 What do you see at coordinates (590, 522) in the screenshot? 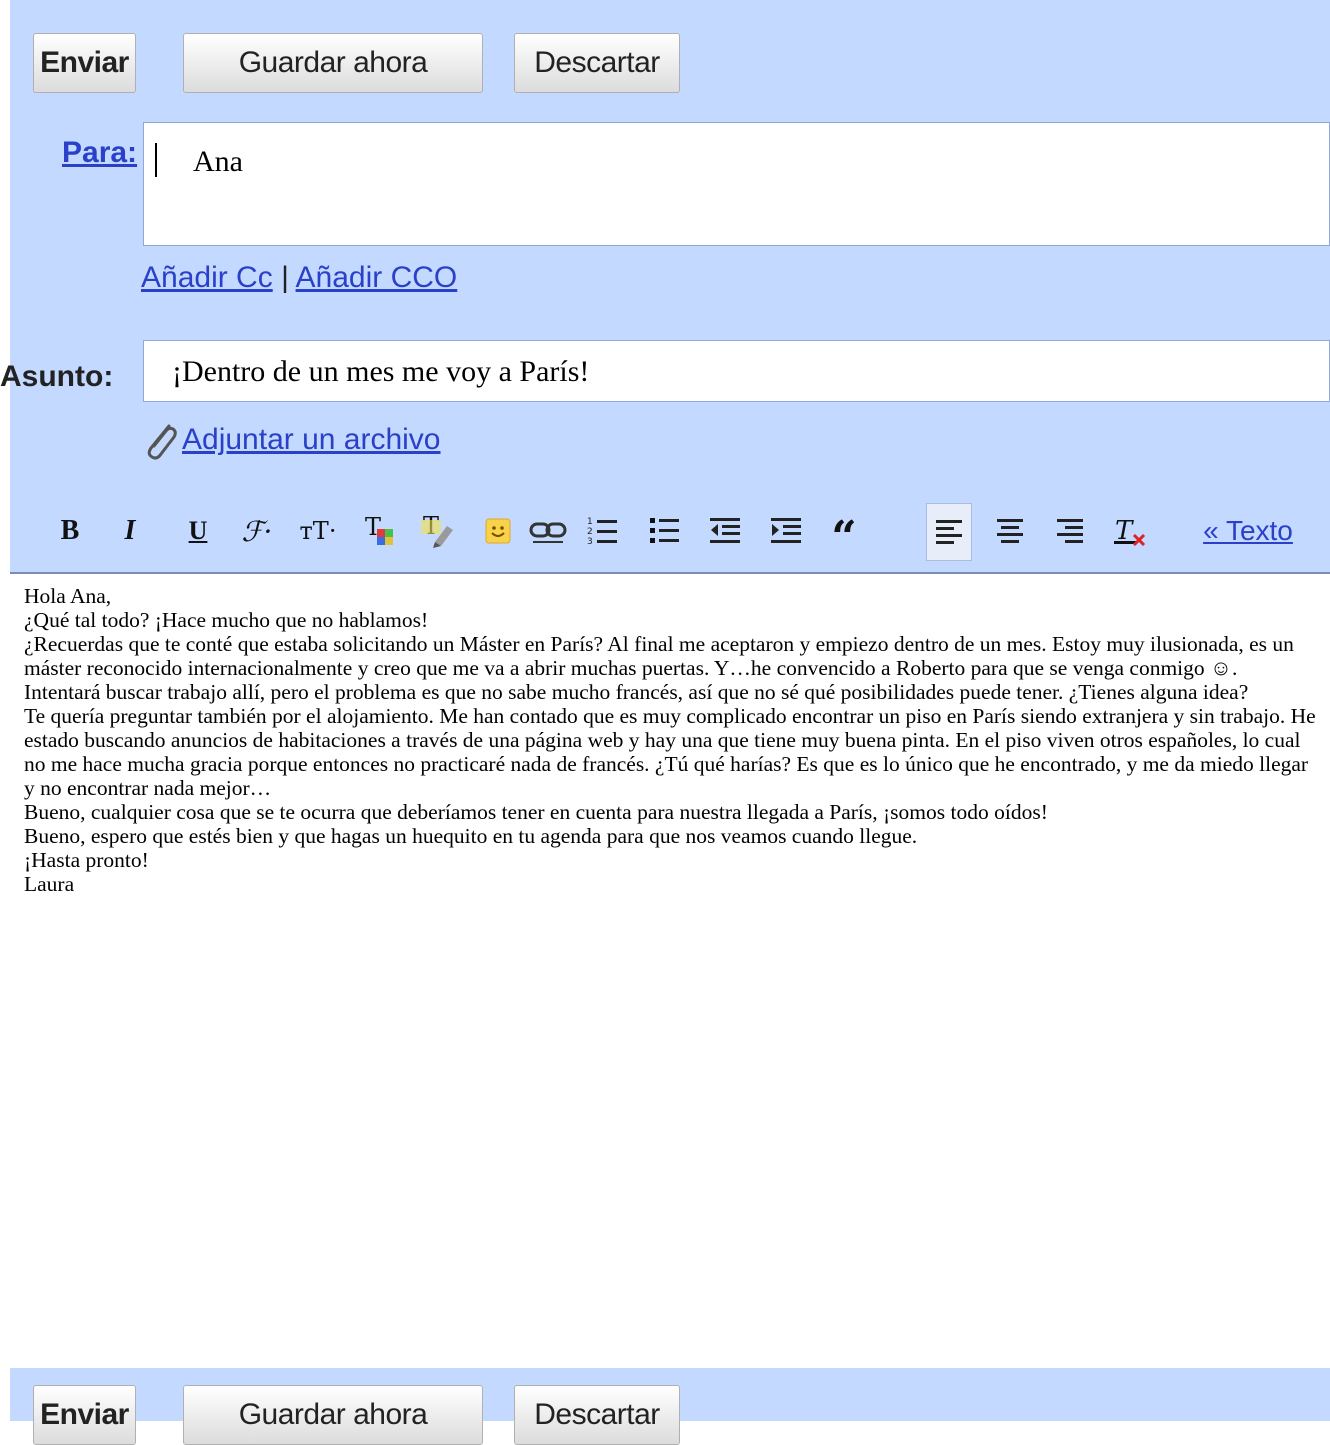
I see `svg-text: 1` at bounding box center [590, 522].